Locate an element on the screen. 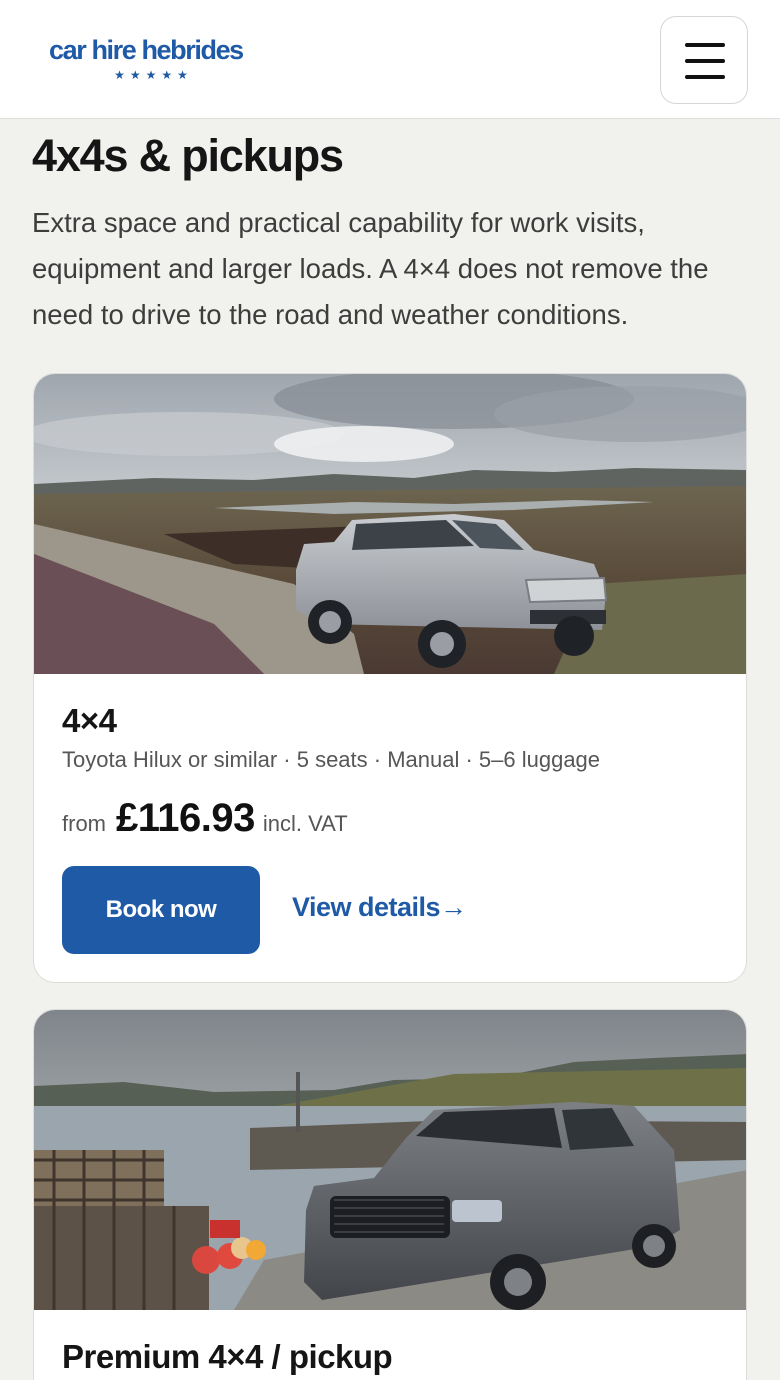 This screenshot has height=1380, width=780. price-amount: £116.93 is located at coordinates (185, 818).